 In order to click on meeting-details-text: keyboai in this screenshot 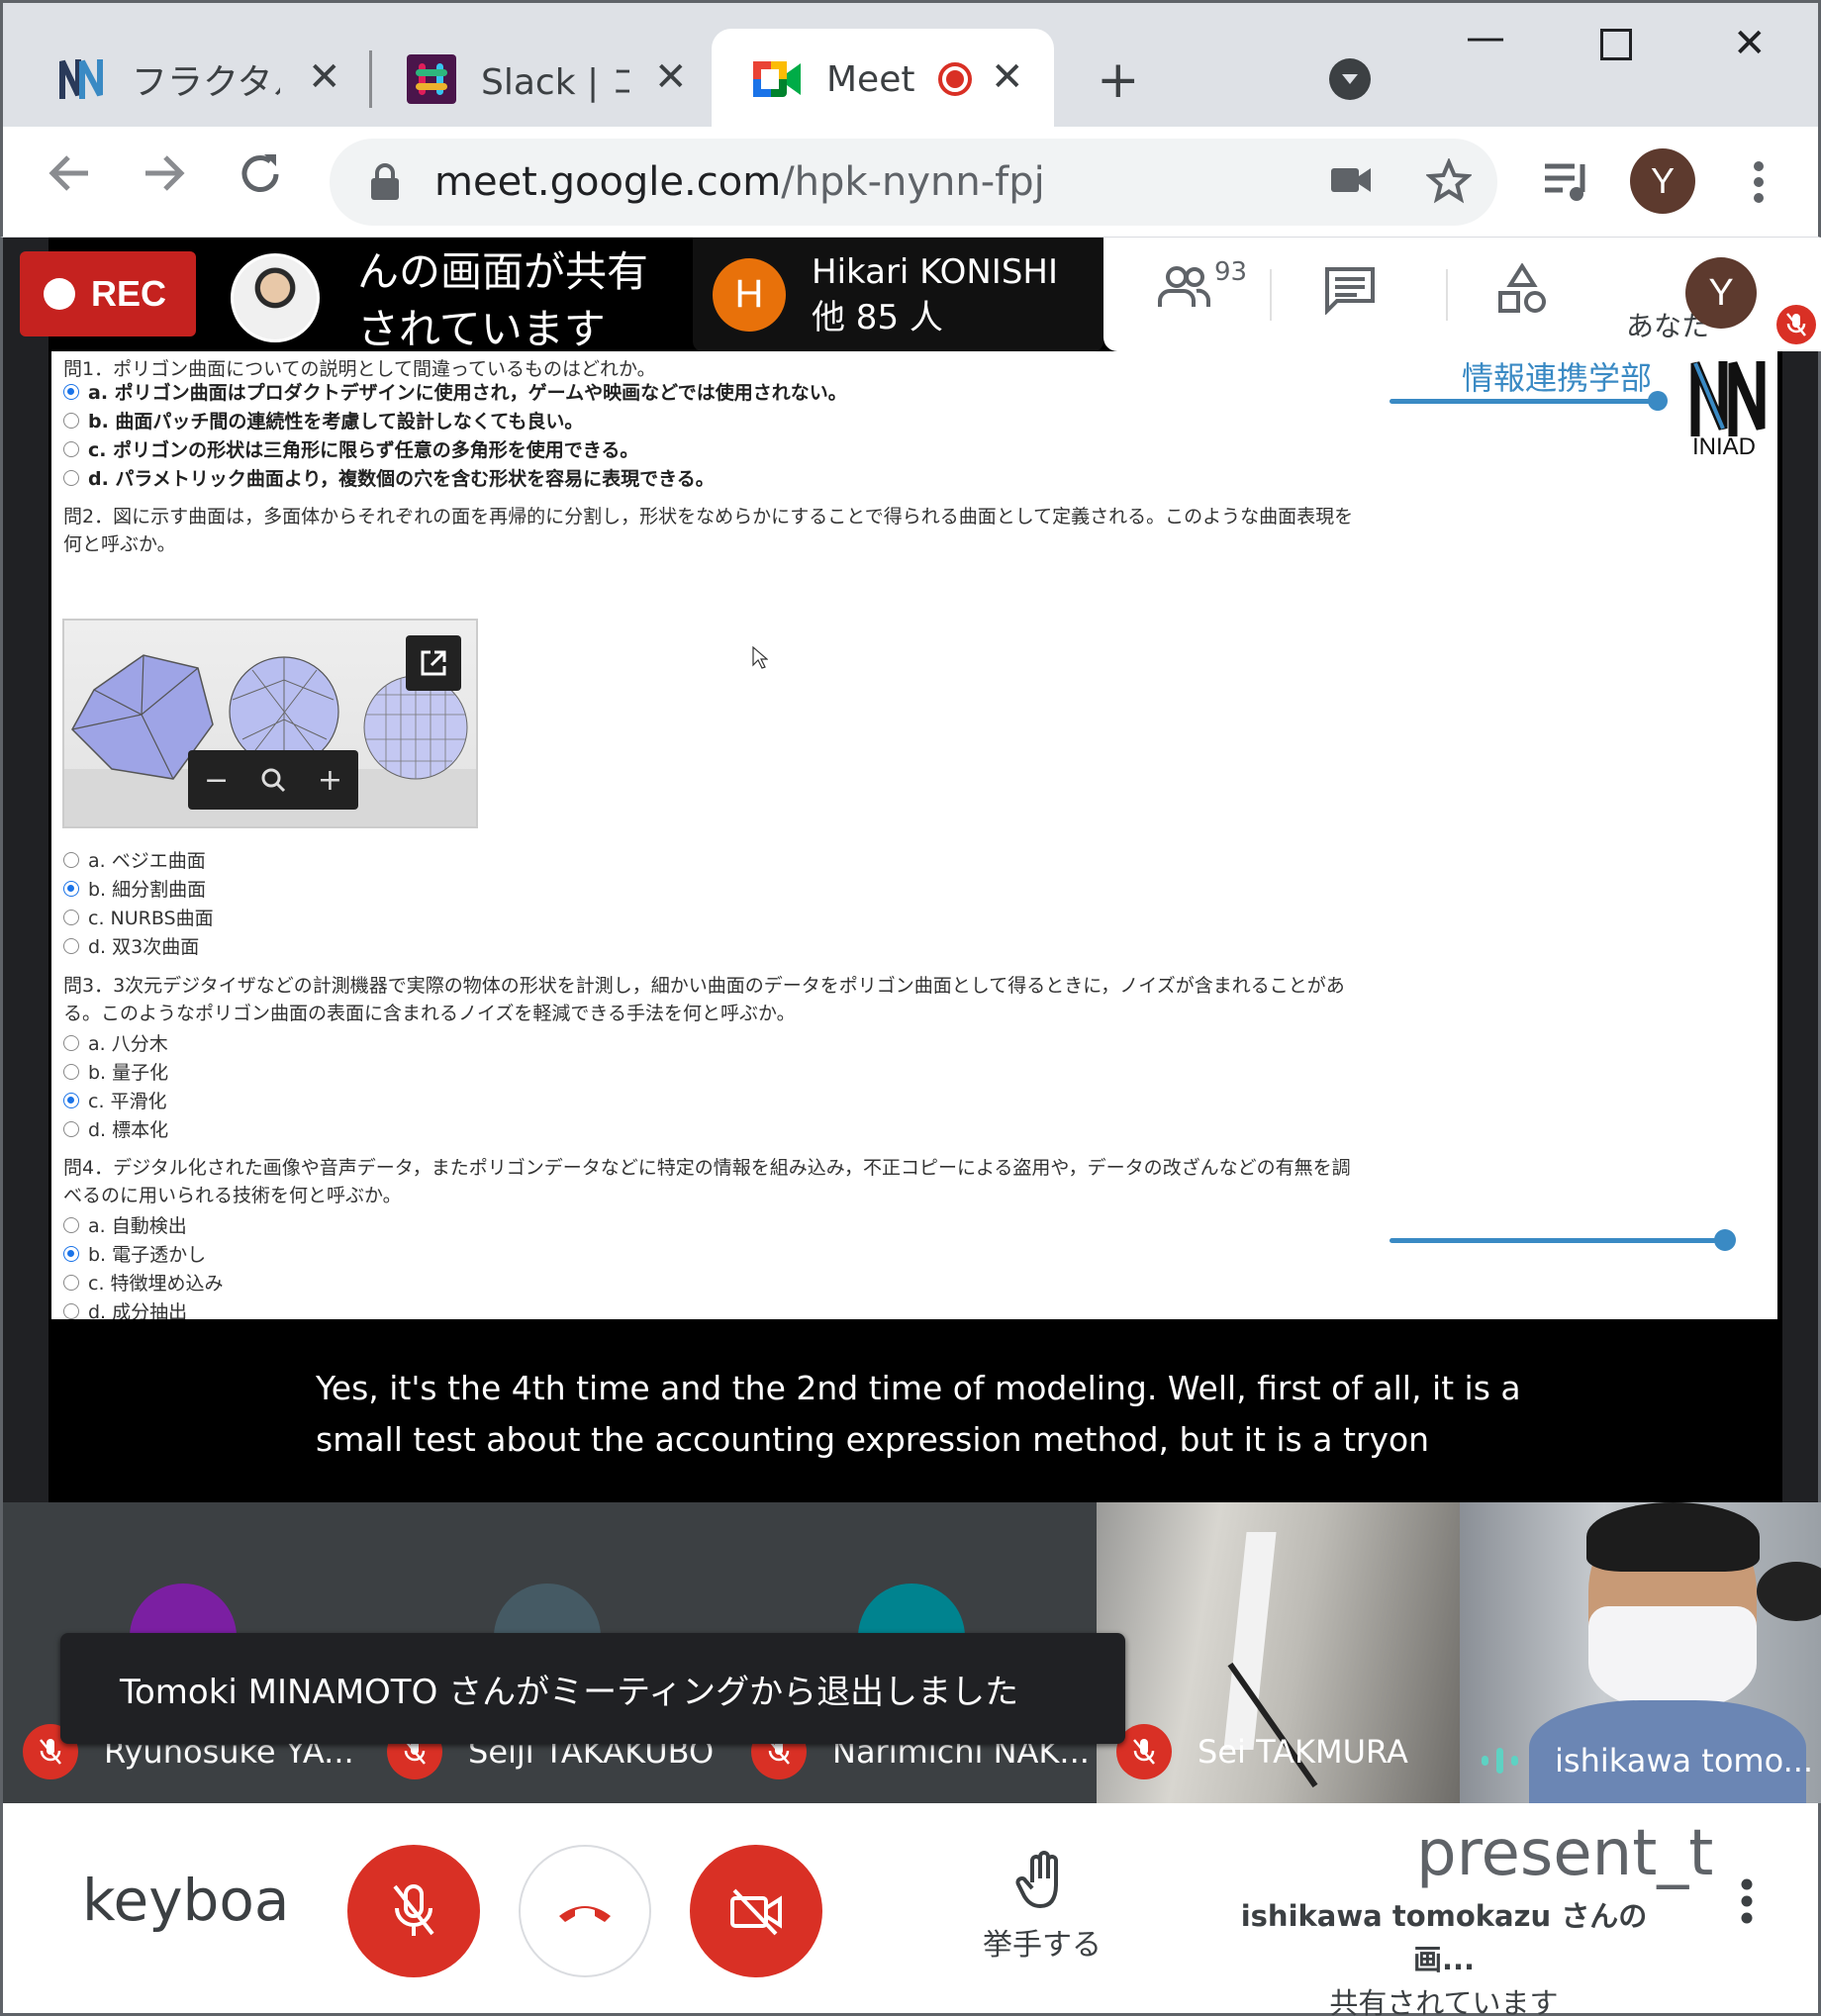, I will do `click(186, 1901)`.